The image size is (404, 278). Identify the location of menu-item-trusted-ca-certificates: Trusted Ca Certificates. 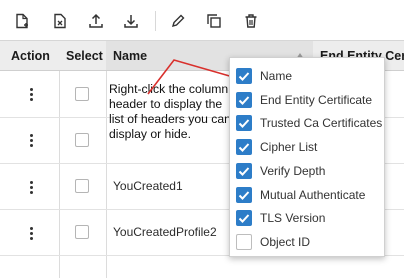
(309, 123).